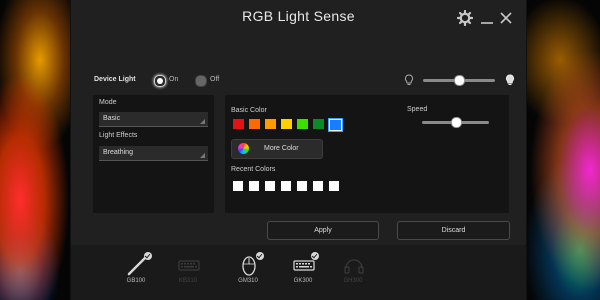  Describe the element at coordinates (201, 81) in the screenshot. I see `device-light-off-radio` at that location.